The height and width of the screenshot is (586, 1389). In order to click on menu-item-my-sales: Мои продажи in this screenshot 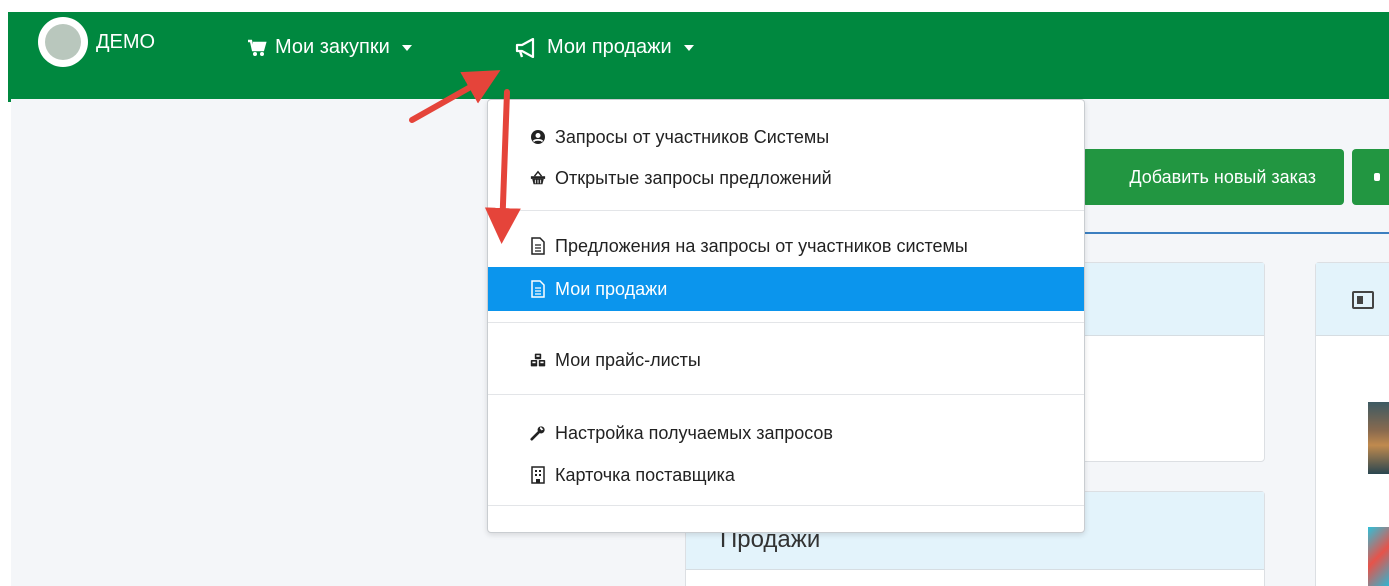, I will do `click(786, 289)`.